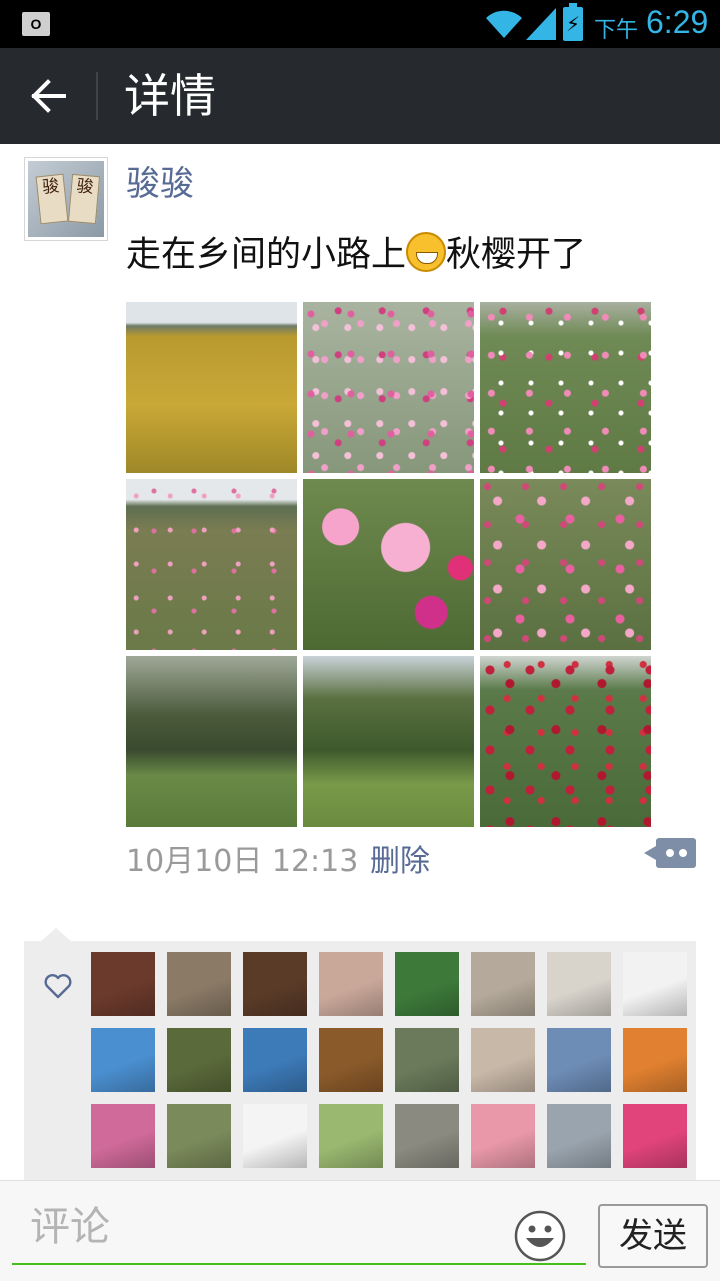  What do you see at coordinates (211, 387) in the screenshot?
I see `photo-rice-field` at bounding box center [211, 387].